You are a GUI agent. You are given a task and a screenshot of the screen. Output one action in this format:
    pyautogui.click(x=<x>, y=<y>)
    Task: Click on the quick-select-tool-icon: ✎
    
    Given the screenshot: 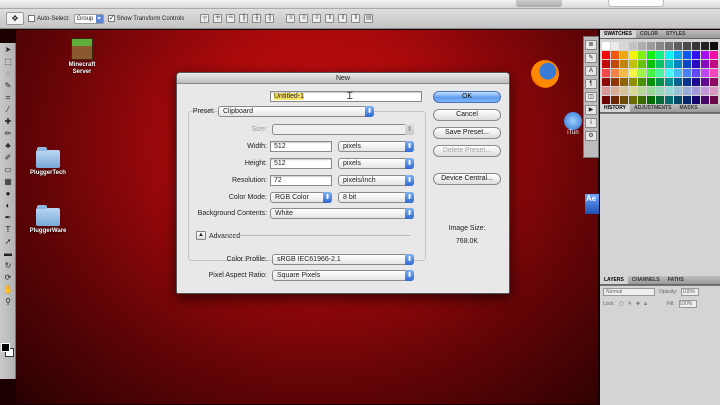 What is the action you would take?
    pyautogui.click(x=8, y=85)
    